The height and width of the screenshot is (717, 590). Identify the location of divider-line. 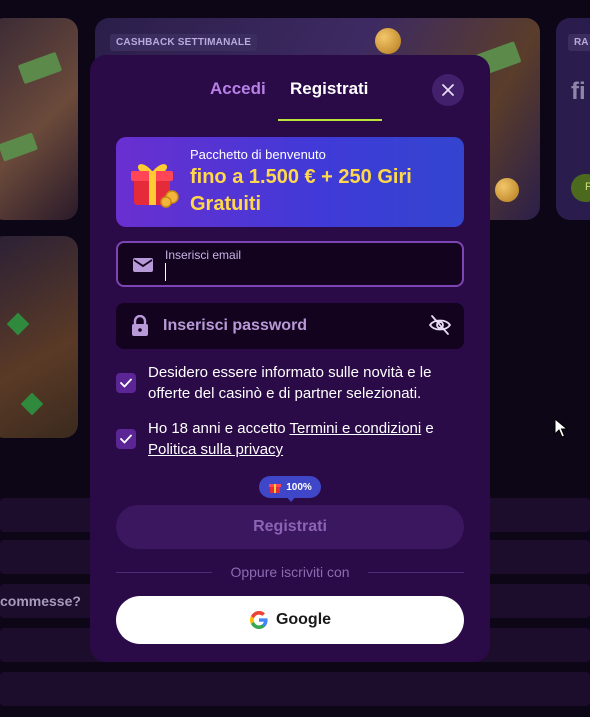
(416, 572).